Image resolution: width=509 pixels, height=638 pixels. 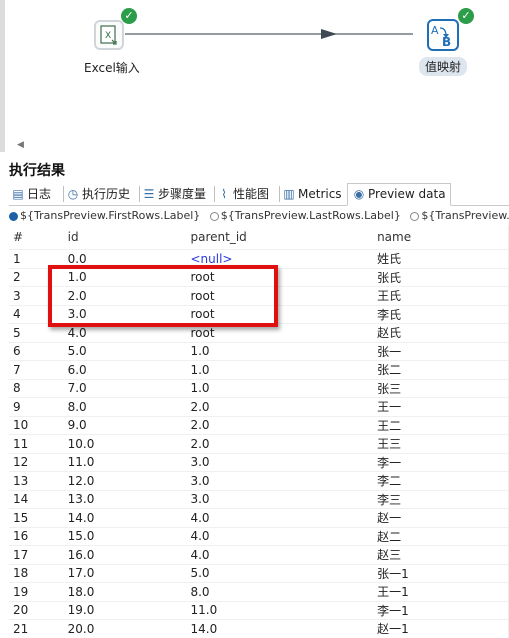 I want to click on cell-id: 17.0, so click(x=125, y=573).